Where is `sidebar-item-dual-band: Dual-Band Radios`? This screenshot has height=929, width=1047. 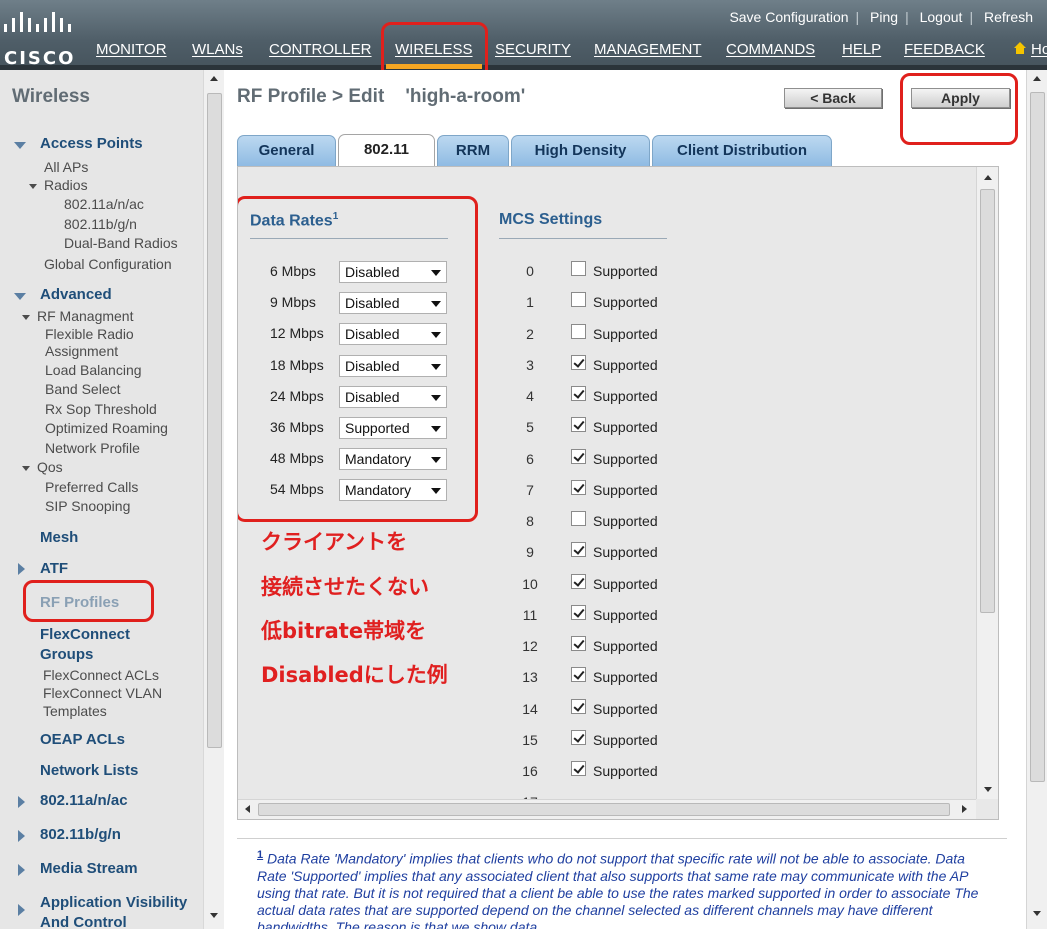 sidebar-item-dual-band: Dual-Band Radios is located at coordinates (121, 243).